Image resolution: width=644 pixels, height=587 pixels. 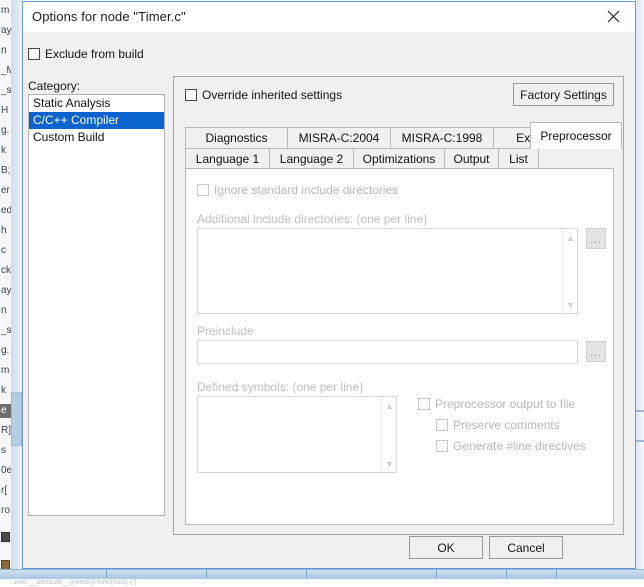 What do you see at coordinates (109, 16) in the screenshot?
I see `dialog-title: Options for node "Timer.c"` at bounding box center [109, 16].